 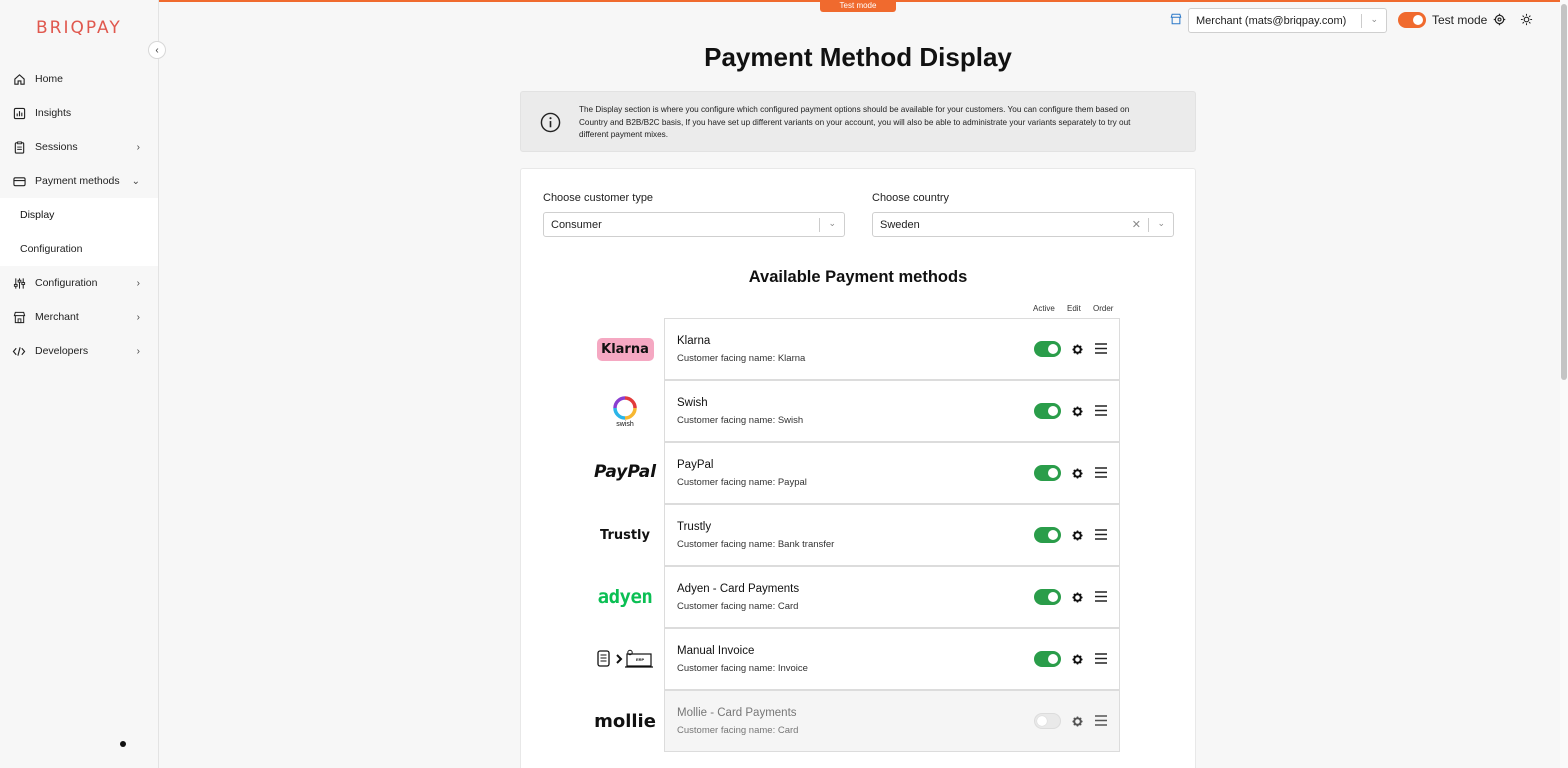 What do you see at coordinates (1136, 224) in the screenshot?
I see `clear-icon: ✕` at bounding box center [1136, 224].